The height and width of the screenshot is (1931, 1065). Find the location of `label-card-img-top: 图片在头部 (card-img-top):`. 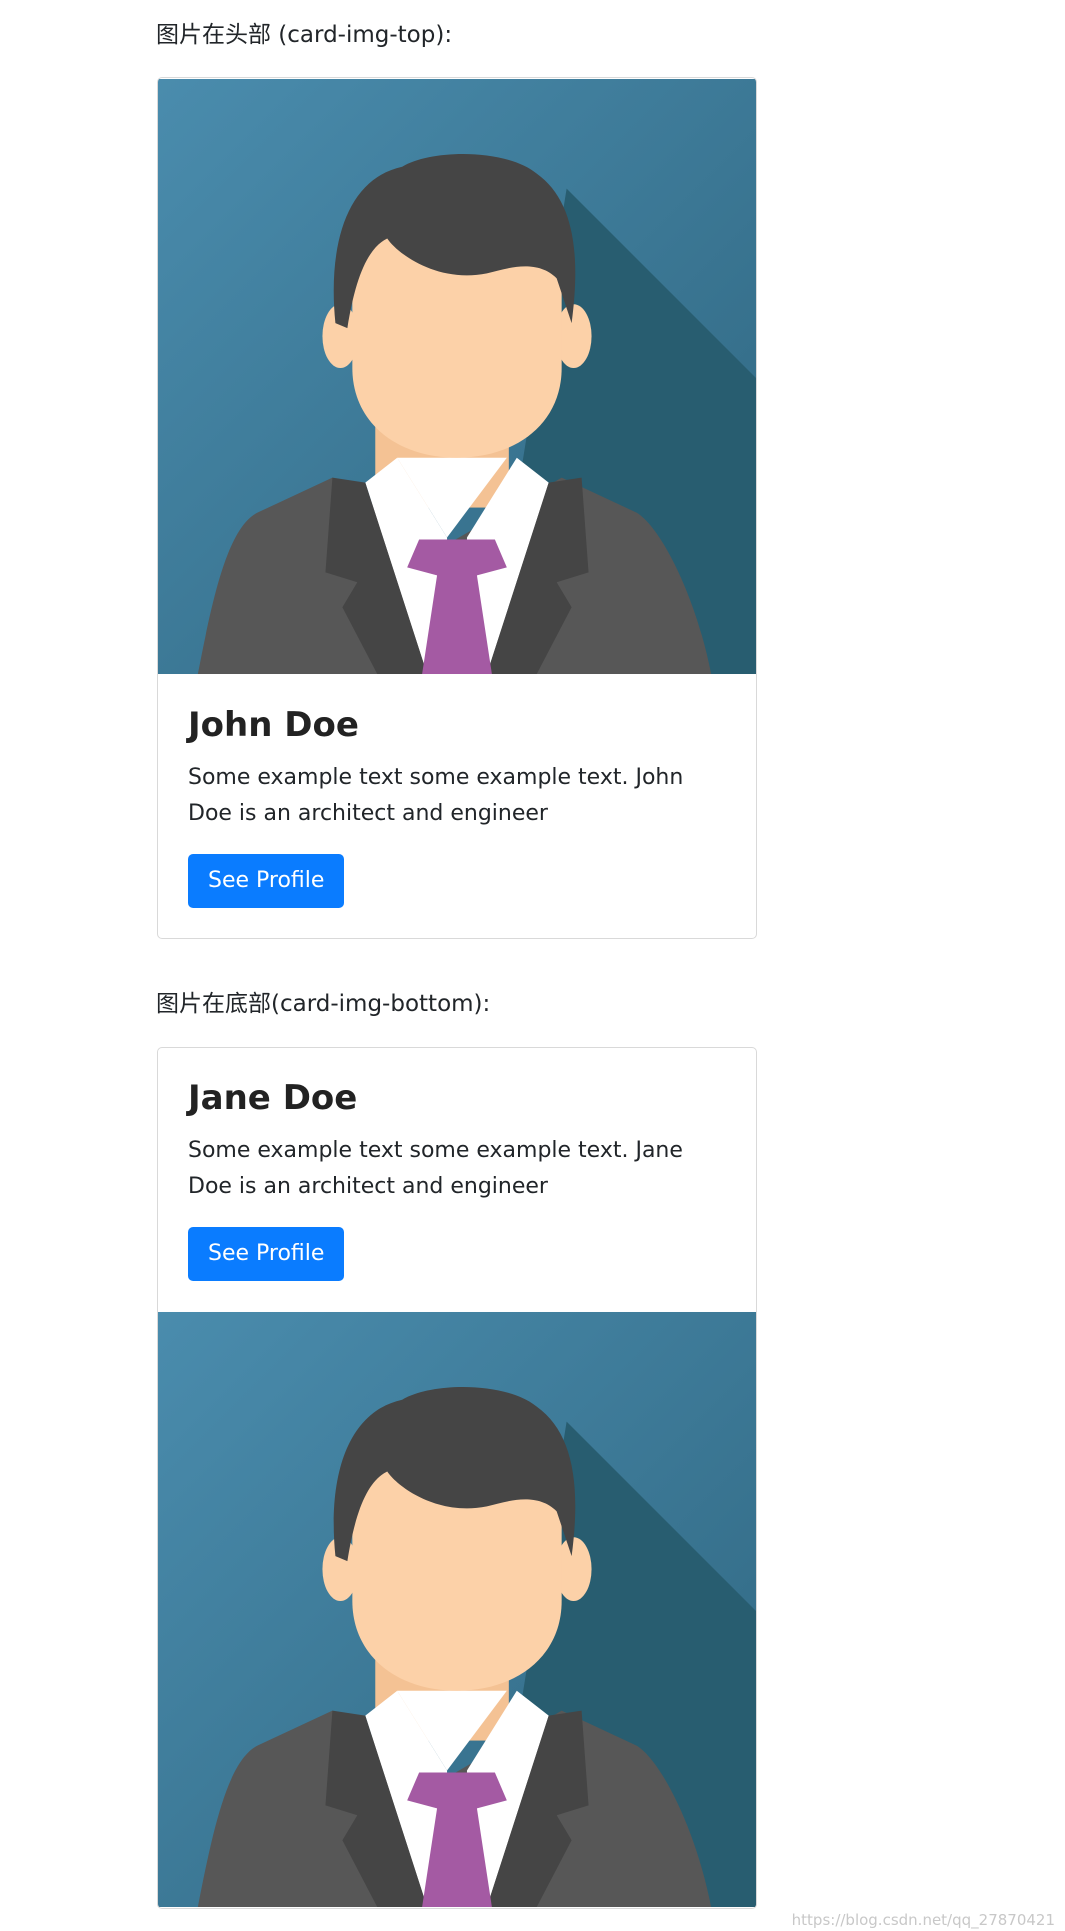

label-card-img-top: 图片在头部 (card-img-top): is located at coordinates (304, 35).